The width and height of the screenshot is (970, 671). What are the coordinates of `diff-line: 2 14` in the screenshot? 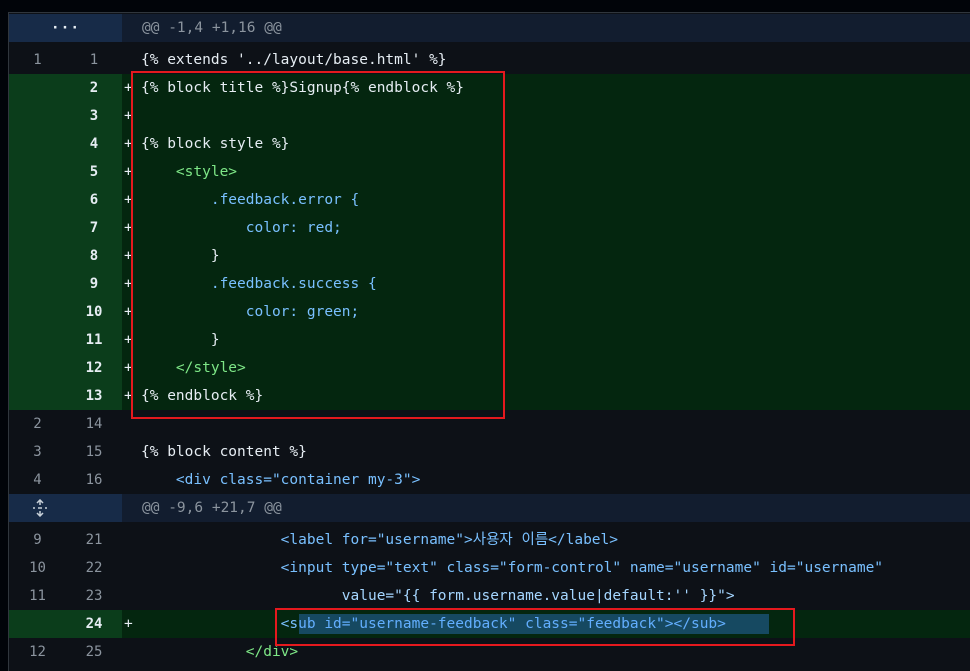 It's located at (489, 424).